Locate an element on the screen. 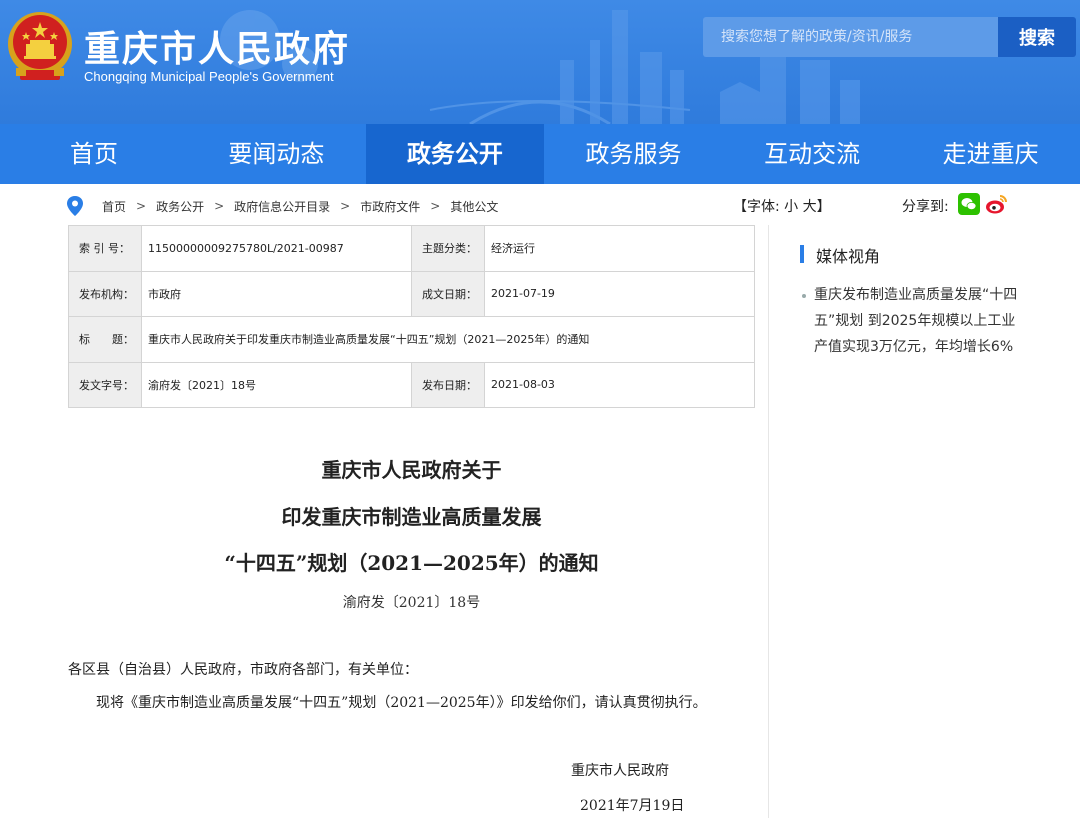 The height and width of the screenshot is (818, 1080). location-pin-icon is located at coordinates (75, 206).